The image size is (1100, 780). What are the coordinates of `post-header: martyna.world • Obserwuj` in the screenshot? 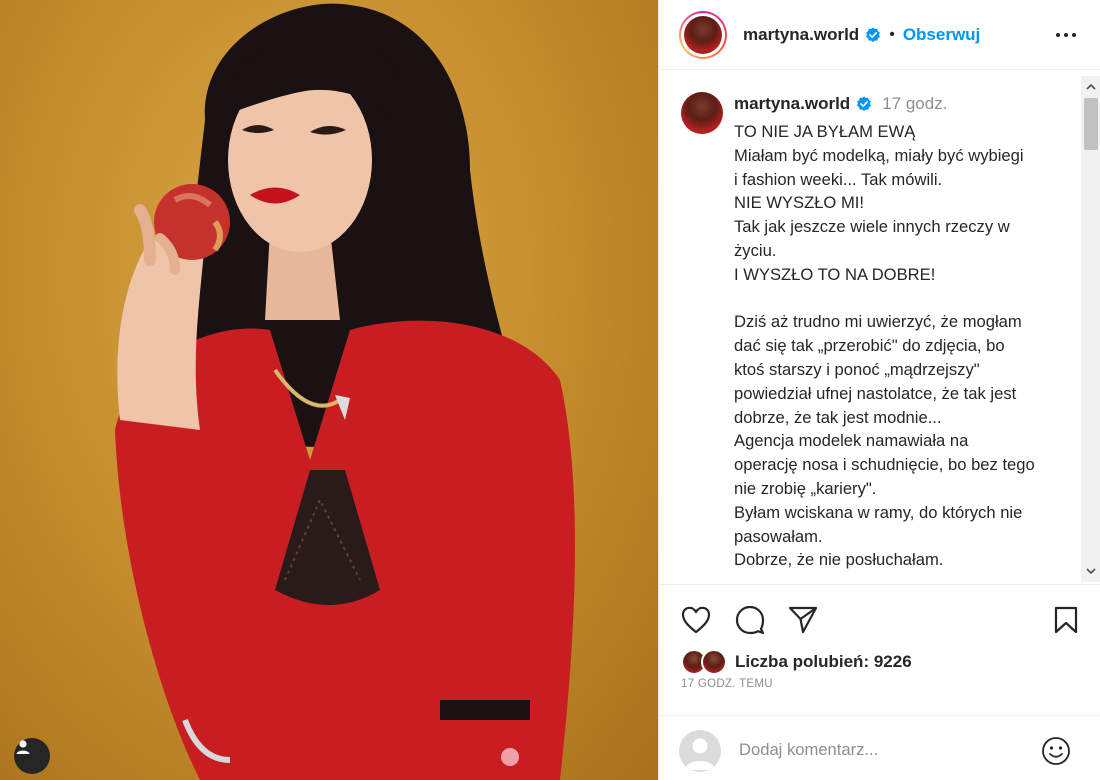 It's located at (879, 35).